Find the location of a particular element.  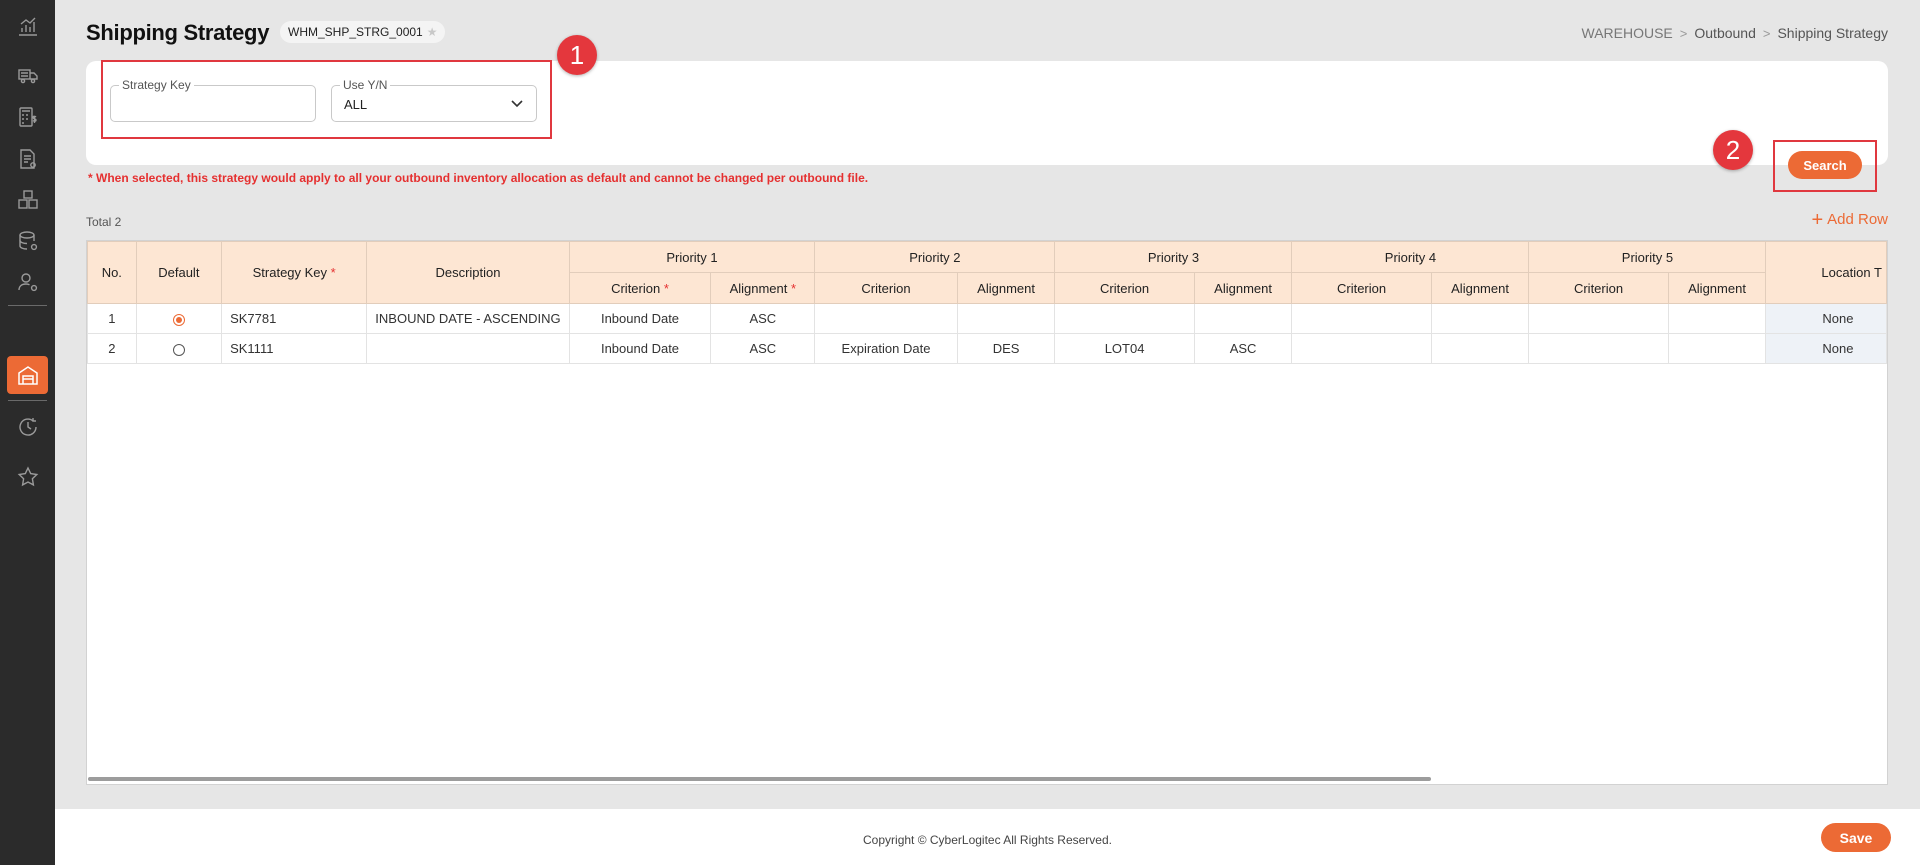

database-settings-icon is located at coordinates (27, 241).